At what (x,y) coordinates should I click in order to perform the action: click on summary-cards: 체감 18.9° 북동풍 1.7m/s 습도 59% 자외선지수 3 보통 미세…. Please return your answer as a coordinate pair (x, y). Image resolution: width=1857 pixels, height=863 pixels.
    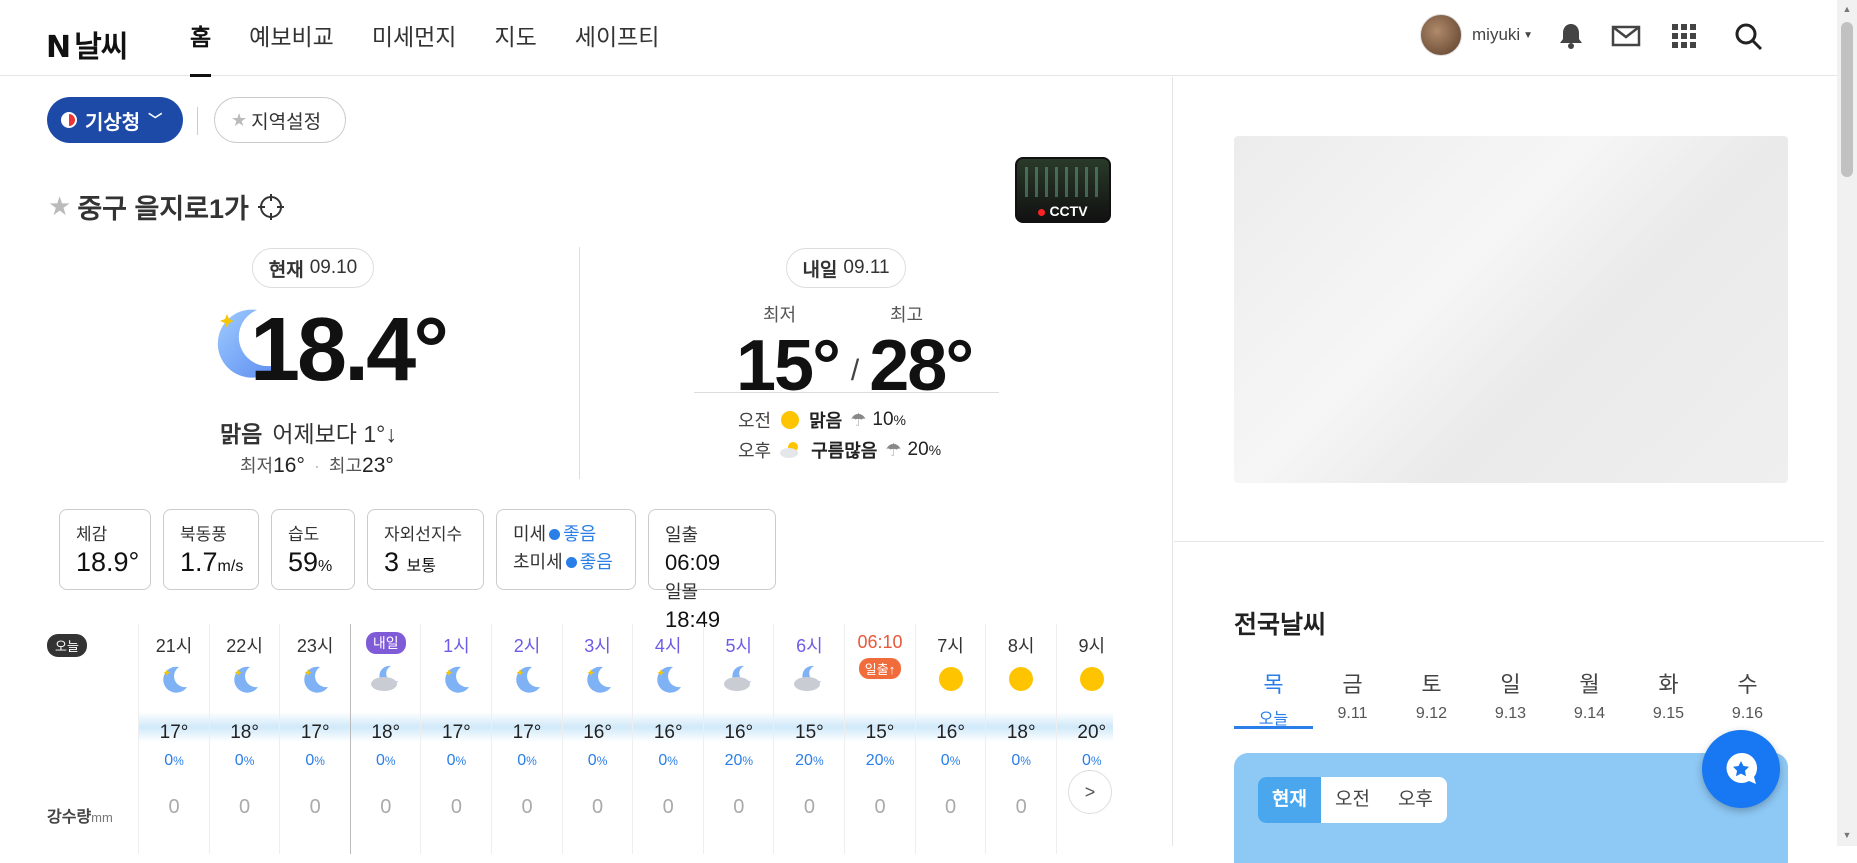
    Looking at the image, I should click on (423, 570).